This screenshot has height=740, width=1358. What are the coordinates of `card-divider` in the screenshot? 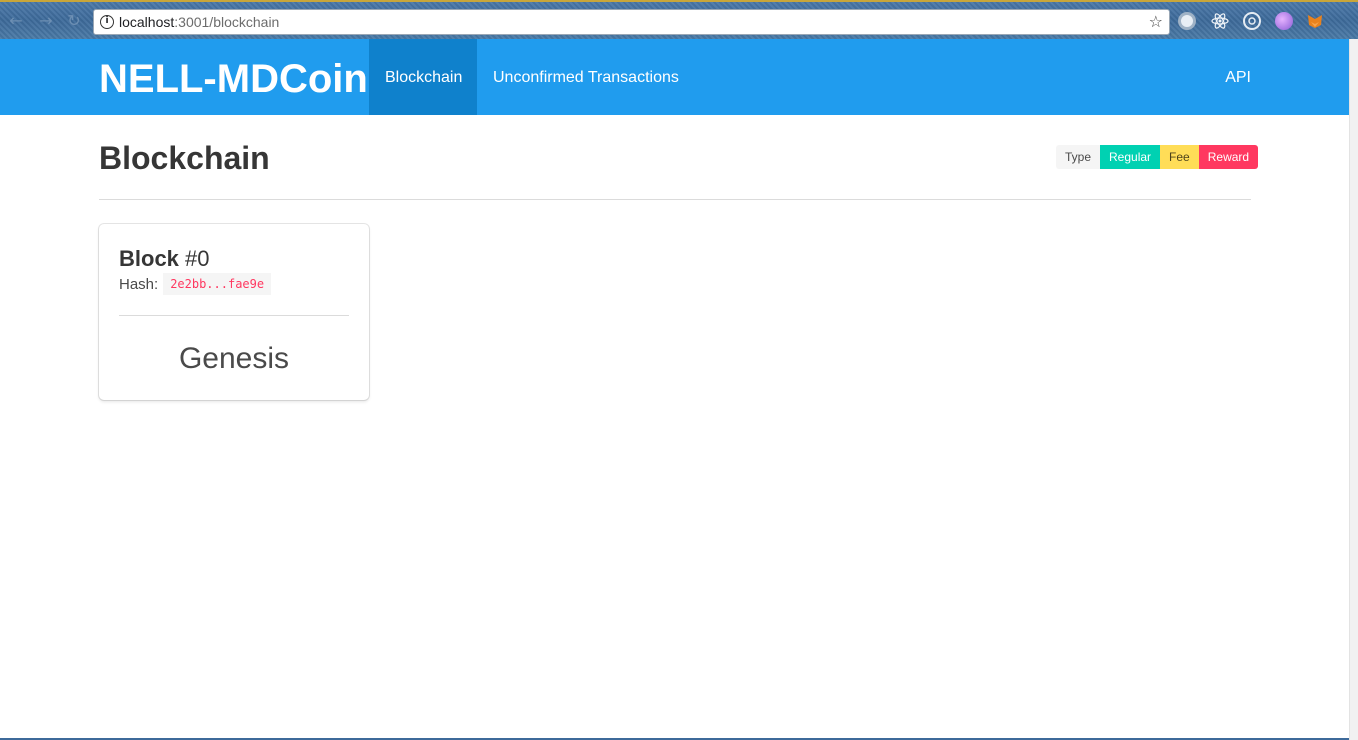 It's located at (234, 315).